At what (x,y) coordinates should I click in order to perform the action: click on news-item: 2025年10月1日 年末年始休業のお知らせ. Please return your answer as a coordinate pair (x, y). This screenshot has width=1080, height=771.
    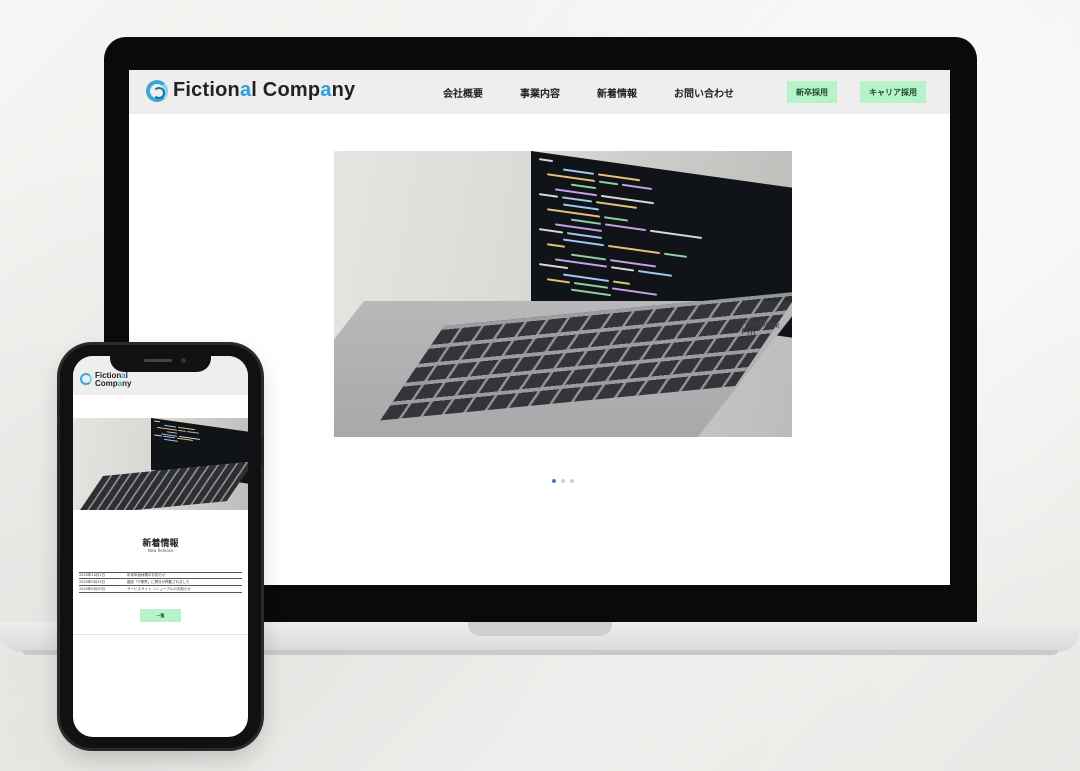
    Looking at the image, I should click on (160, 575).